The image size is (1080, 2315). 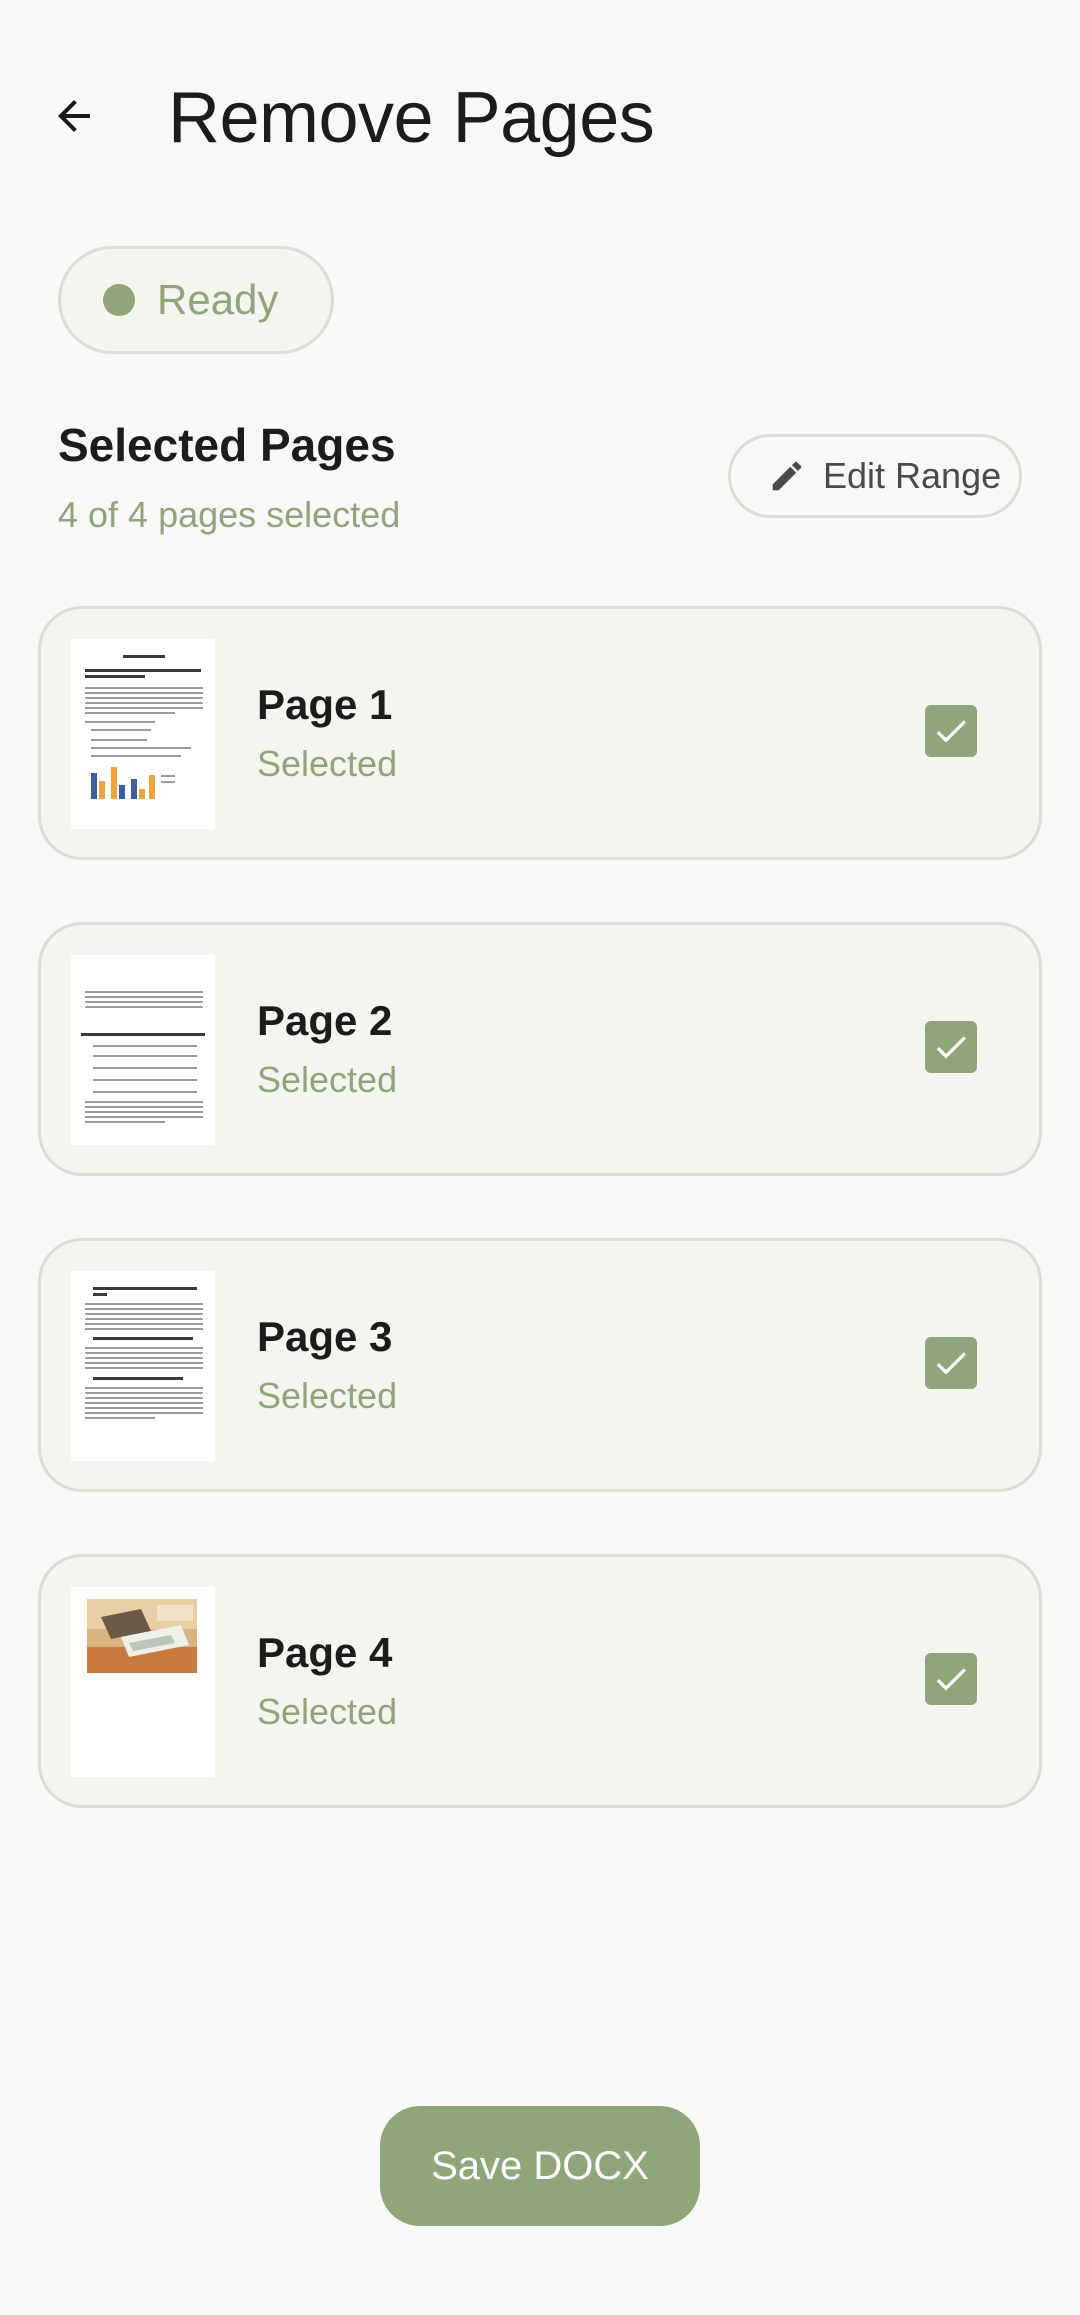 What do you see at coordinates (325, 704) in the screenshot?
I see `page-name: Page 1` at bounding box center [325, 704].